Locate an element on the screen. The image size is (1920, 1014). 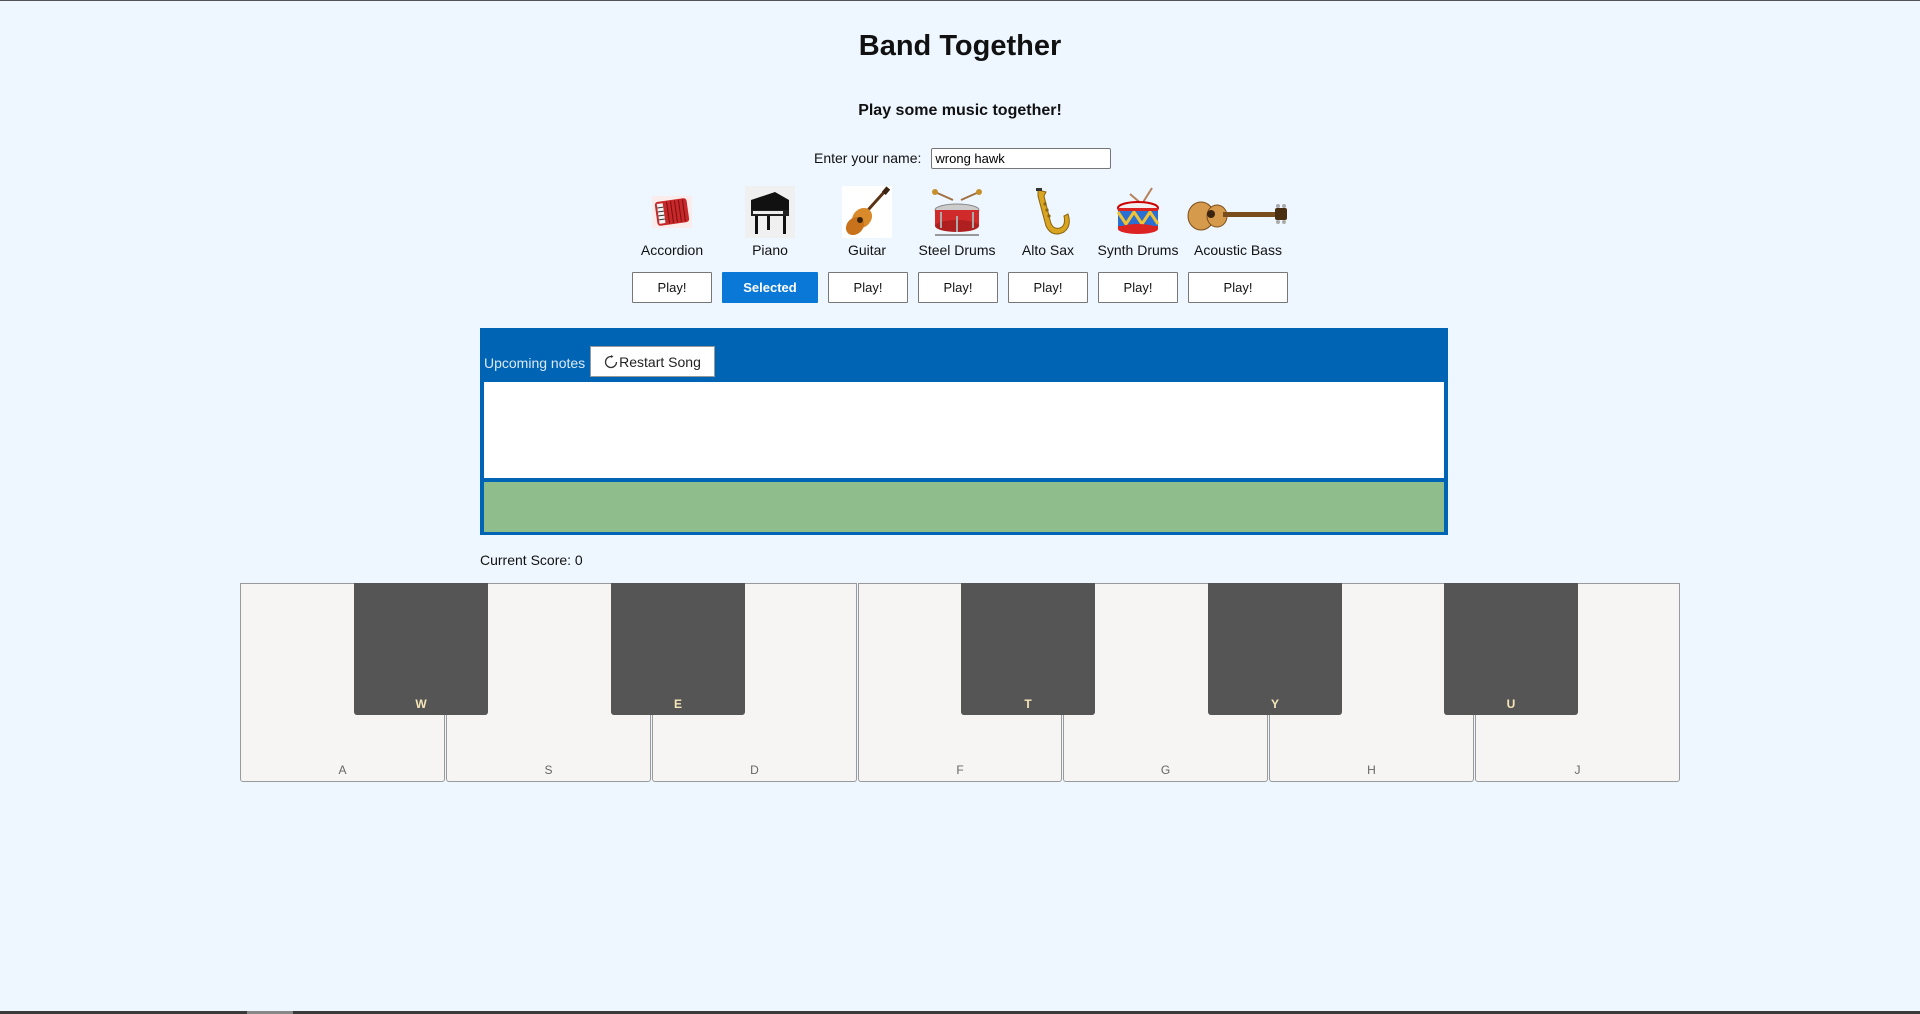
instrument-acoustic-bass: Acoustic Bass is located at coordinates (1238, 222).